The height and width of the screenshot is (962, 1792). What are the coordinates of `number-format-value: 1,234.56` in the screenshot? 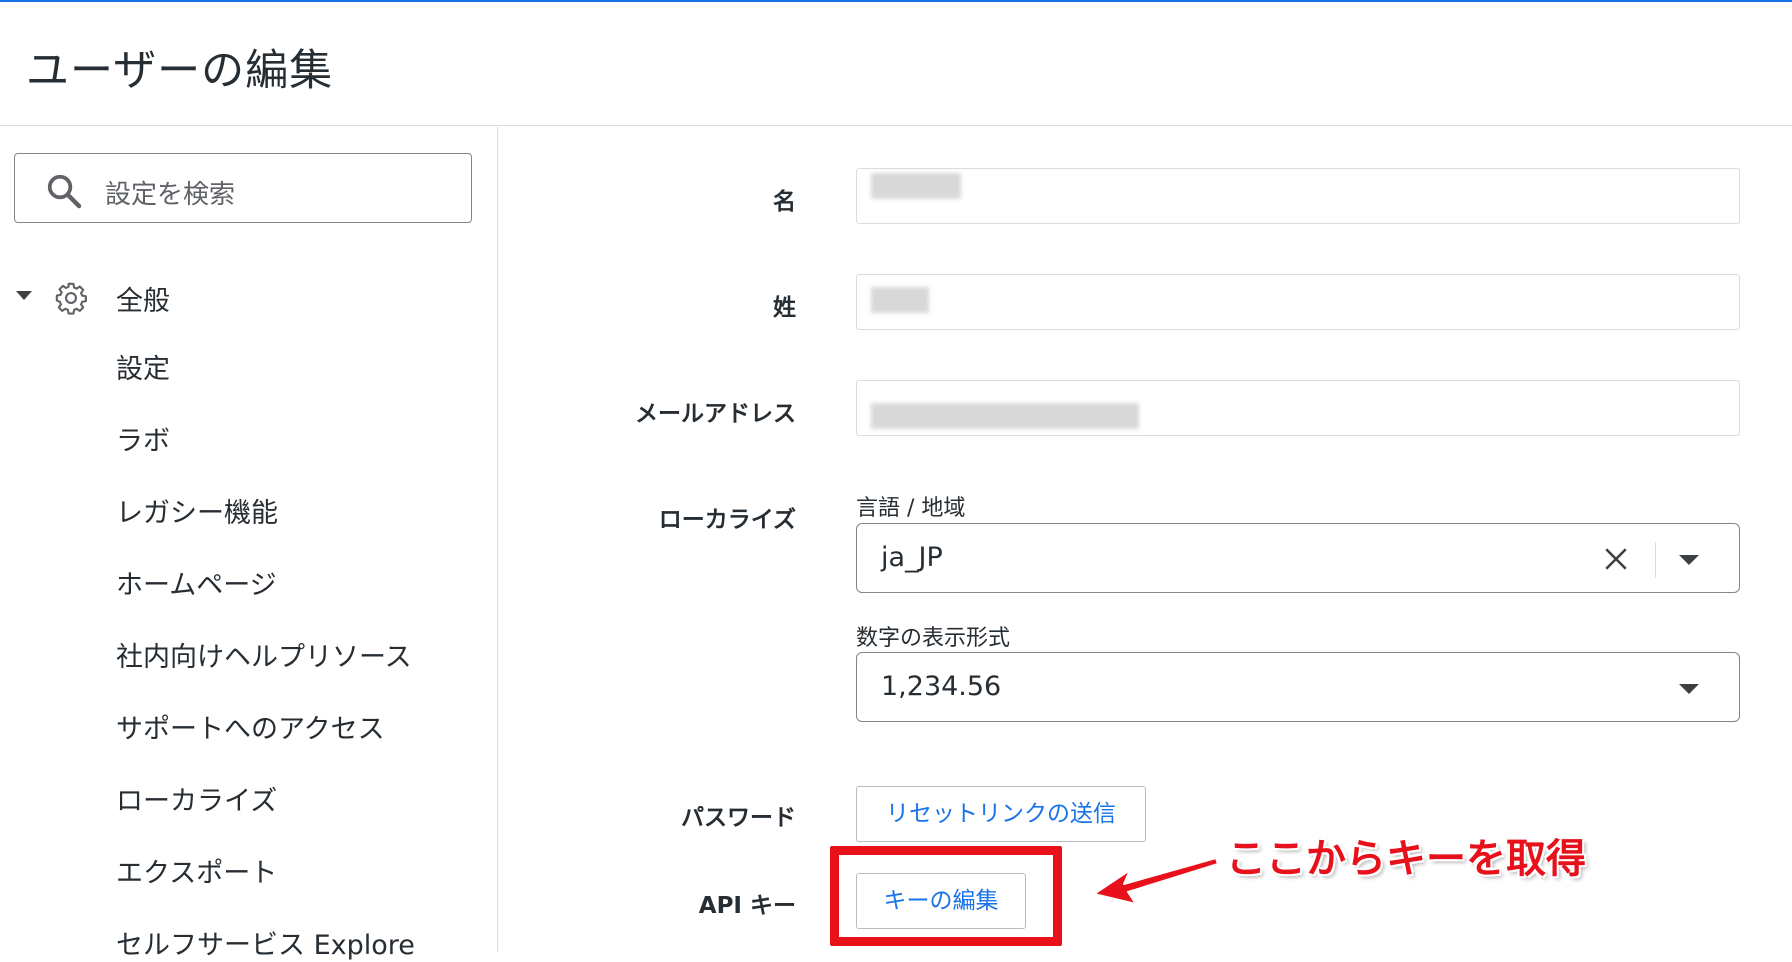 It's located at (941, 686).